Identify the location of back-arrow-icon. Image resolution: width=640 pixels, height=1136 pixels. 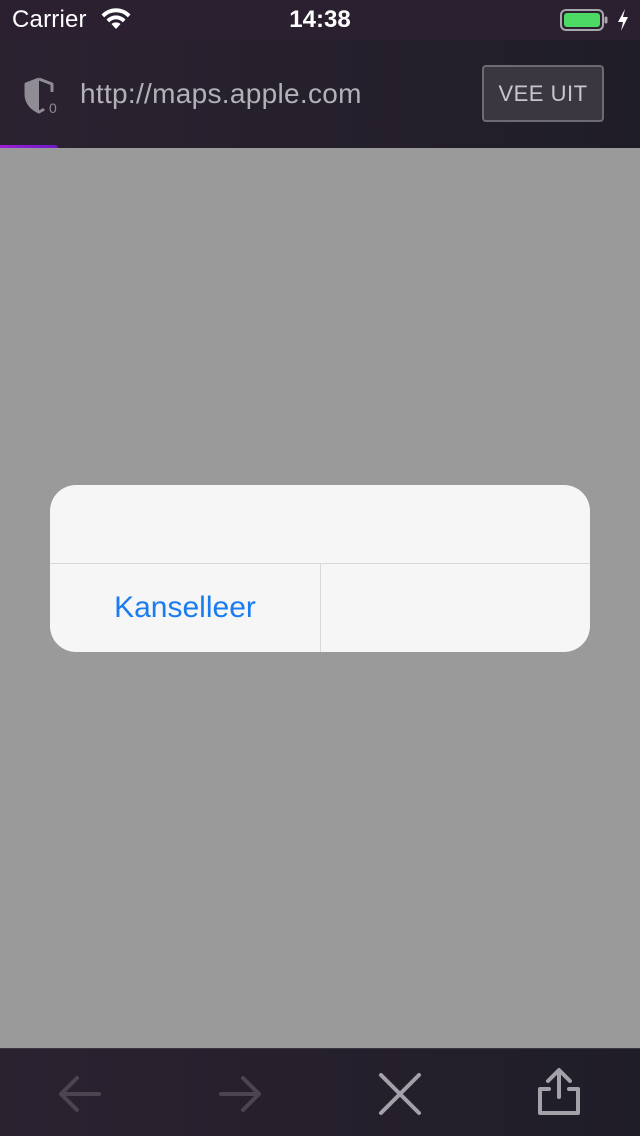
(80, 1094).